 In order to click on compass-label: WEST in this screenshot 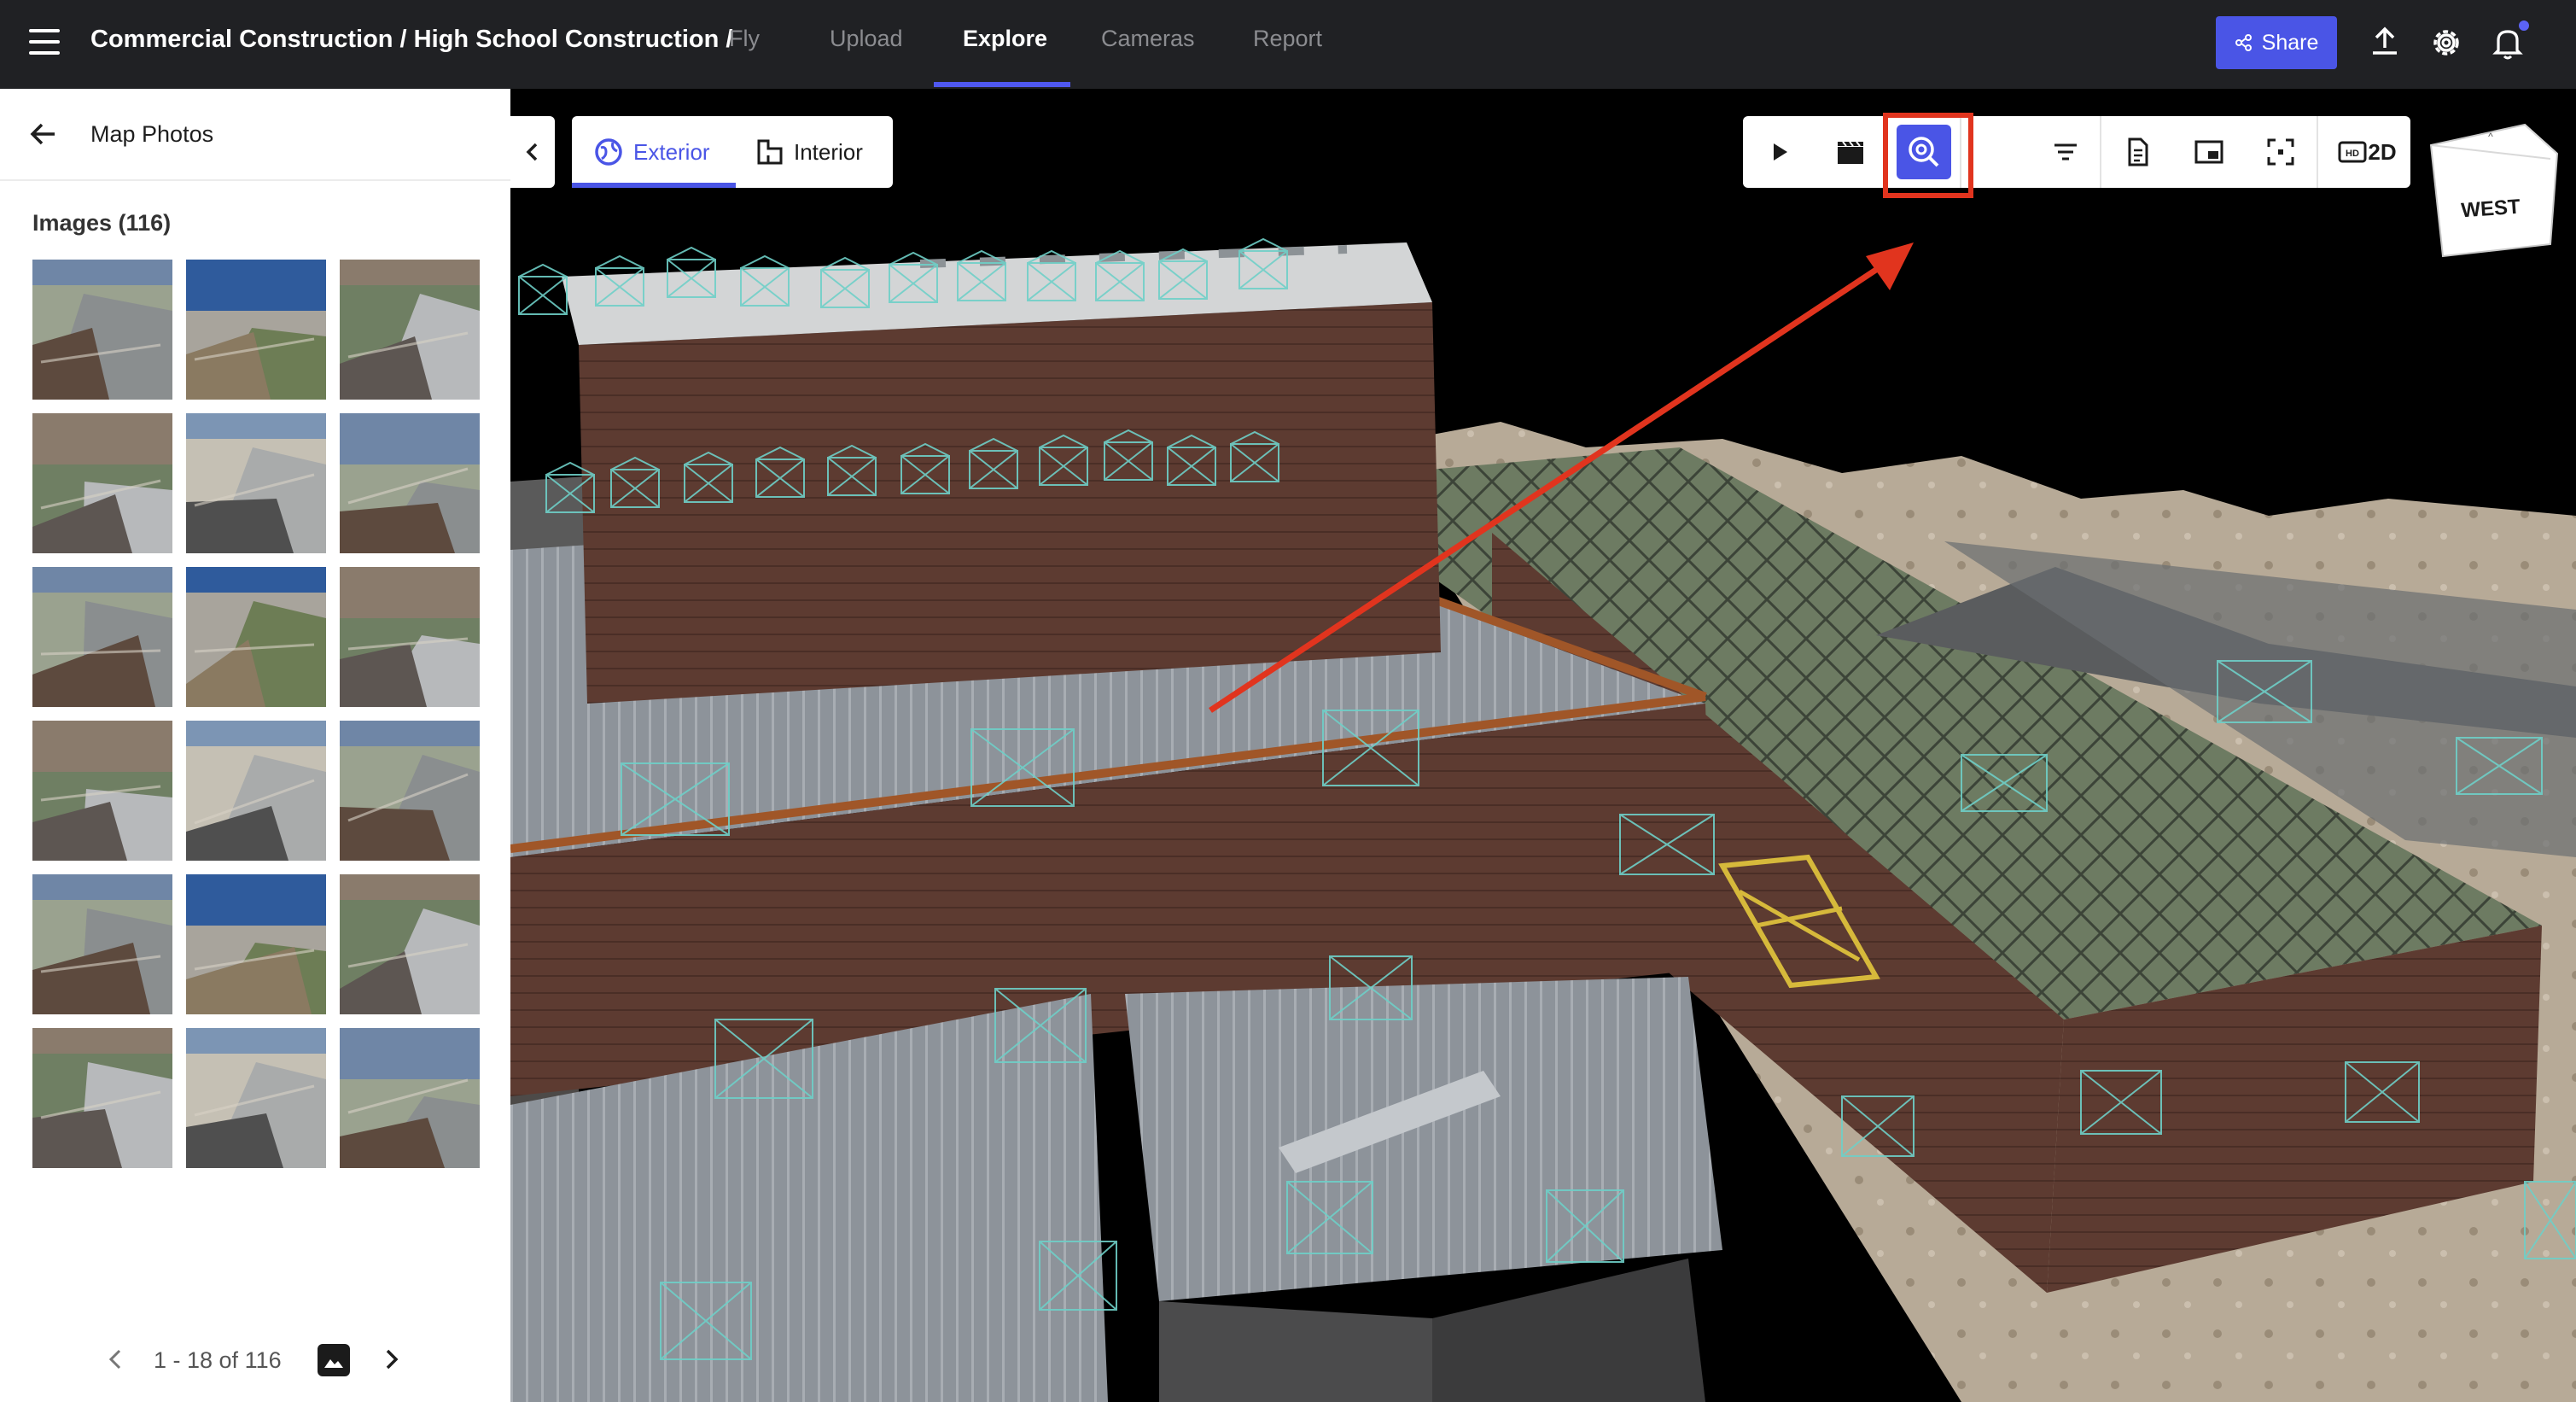, I will do `click(2491, 210)`.